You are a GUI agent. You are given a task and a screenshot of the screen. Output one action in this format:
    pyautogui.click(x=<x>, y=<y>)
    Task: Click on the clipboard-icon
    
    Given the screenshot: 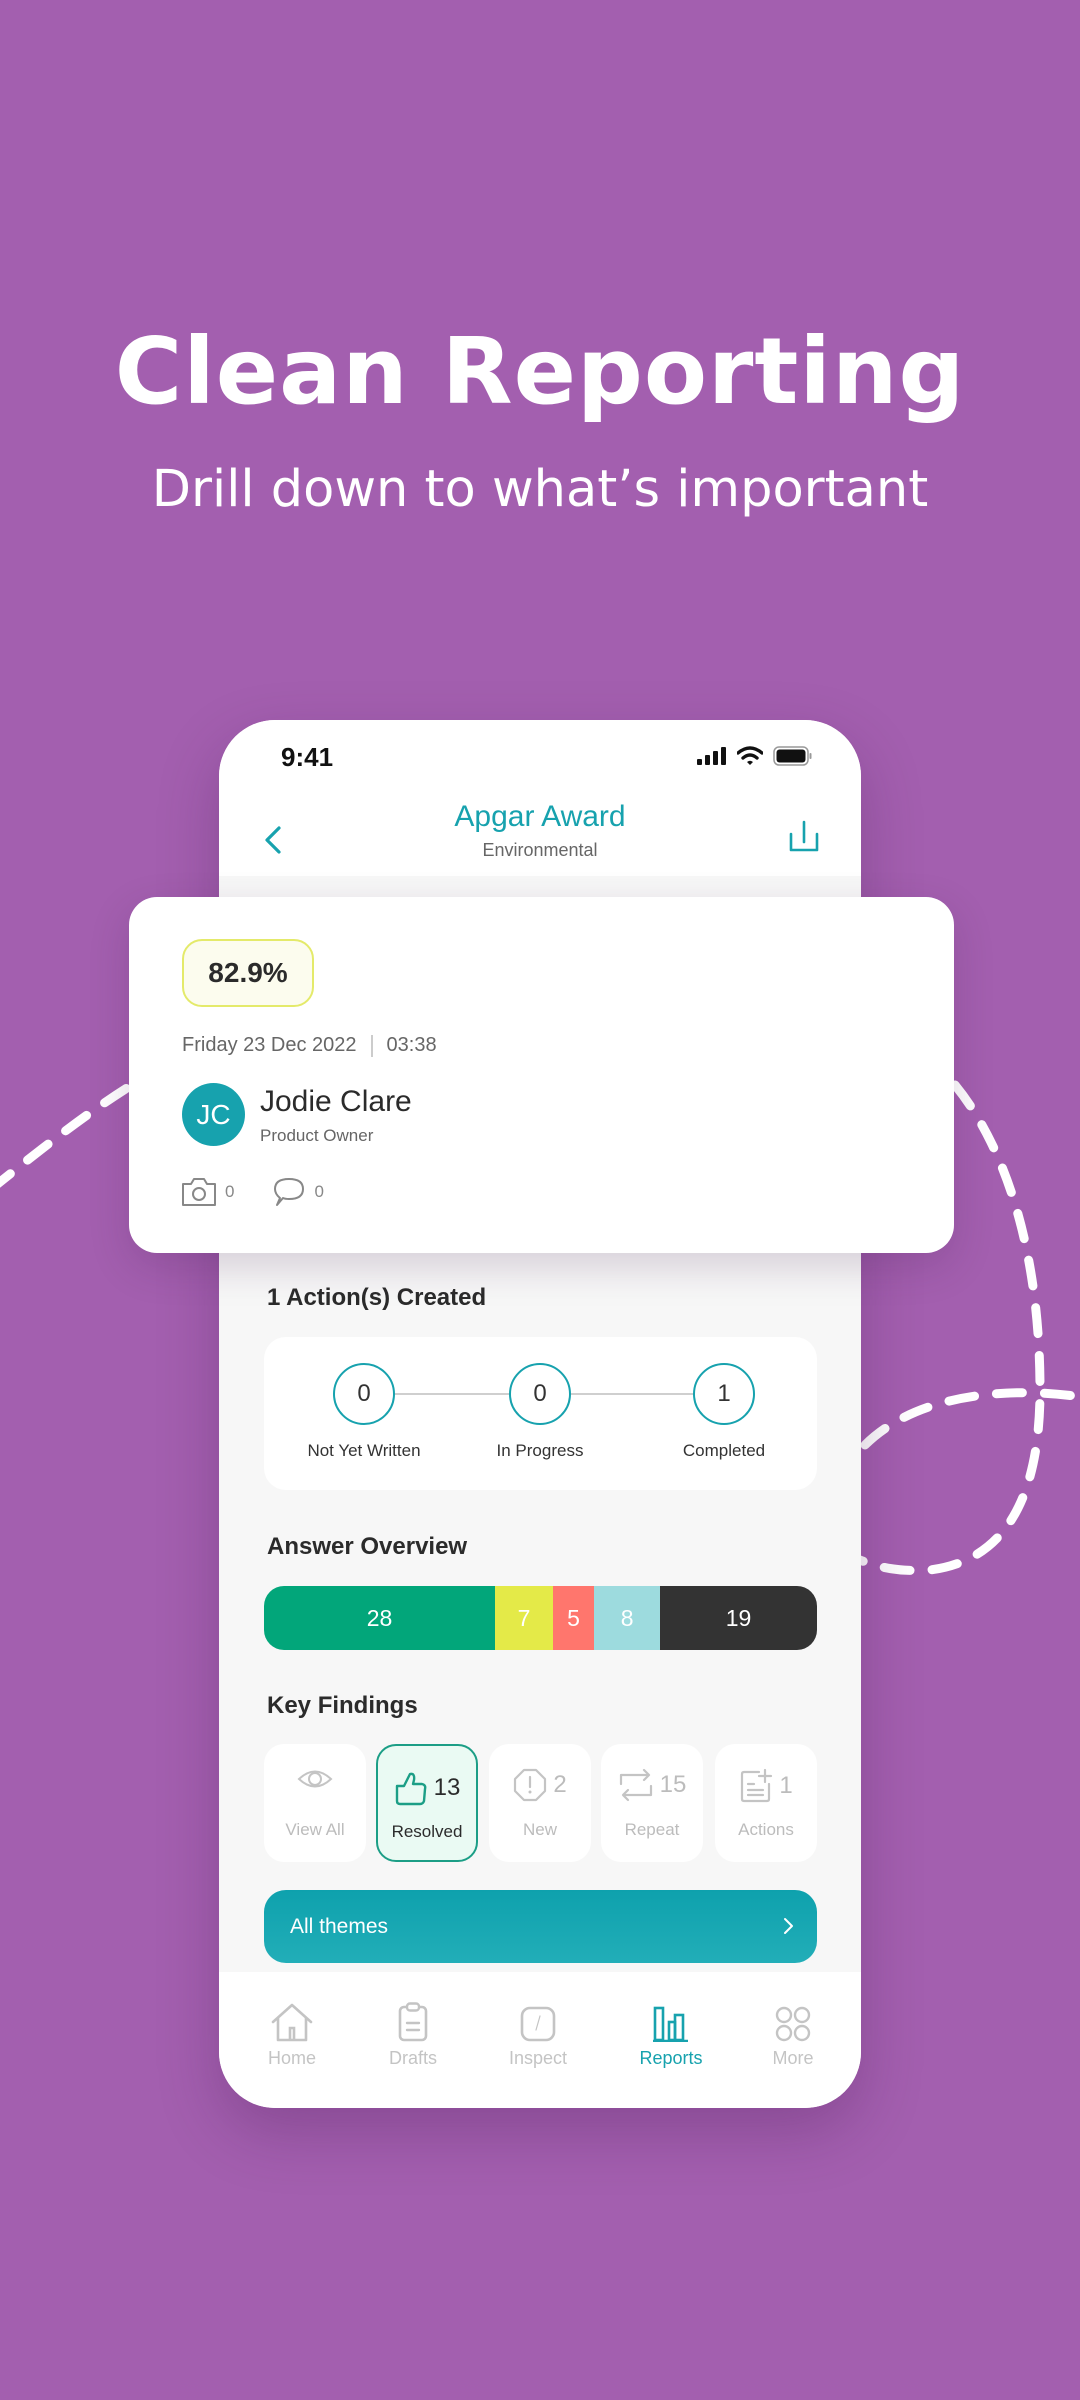 What is the action you would take?
    pyautogui.click(x=413, y=2022)
    